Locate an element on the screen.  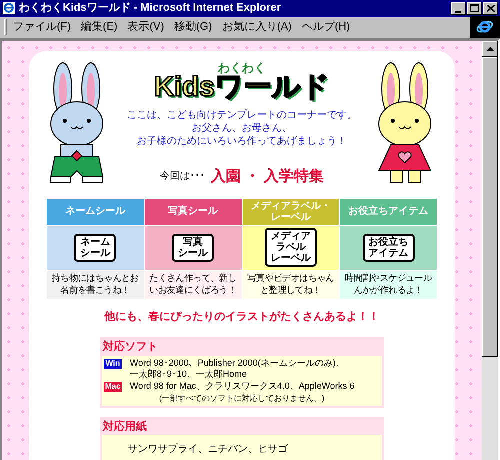
logo-ruby: わくわく is located at coordinates (242, 67).